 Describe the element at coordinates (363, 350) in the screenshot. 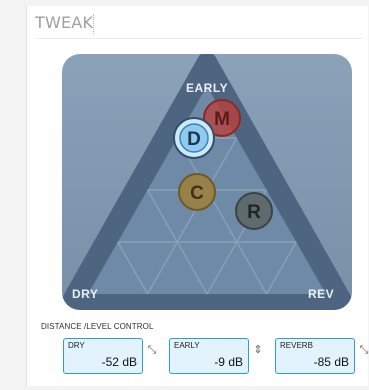

I see `corner-resize-icon: ⤡` at that location.